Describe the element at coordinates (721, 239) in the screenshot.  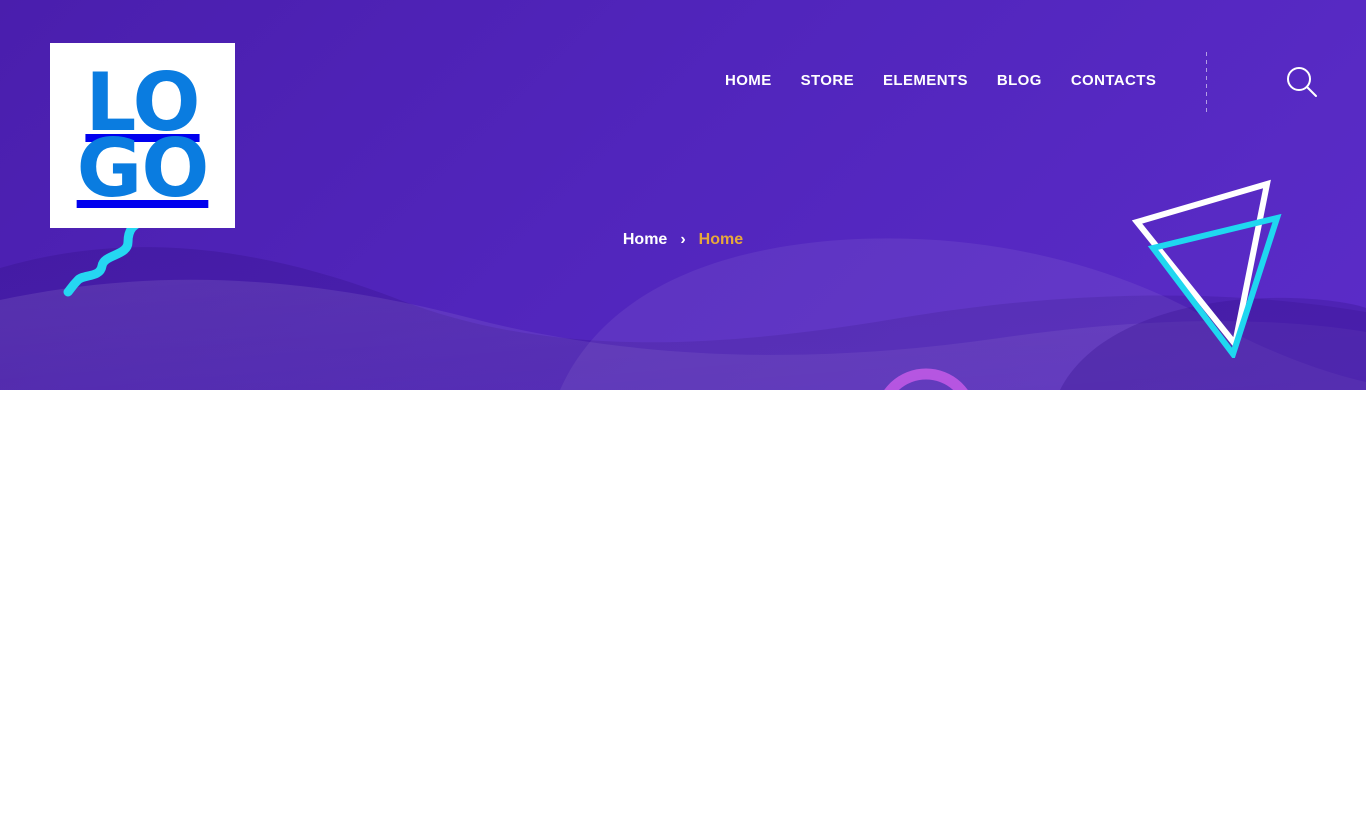
I see `breadcrumb-item-current: Home` at that location.